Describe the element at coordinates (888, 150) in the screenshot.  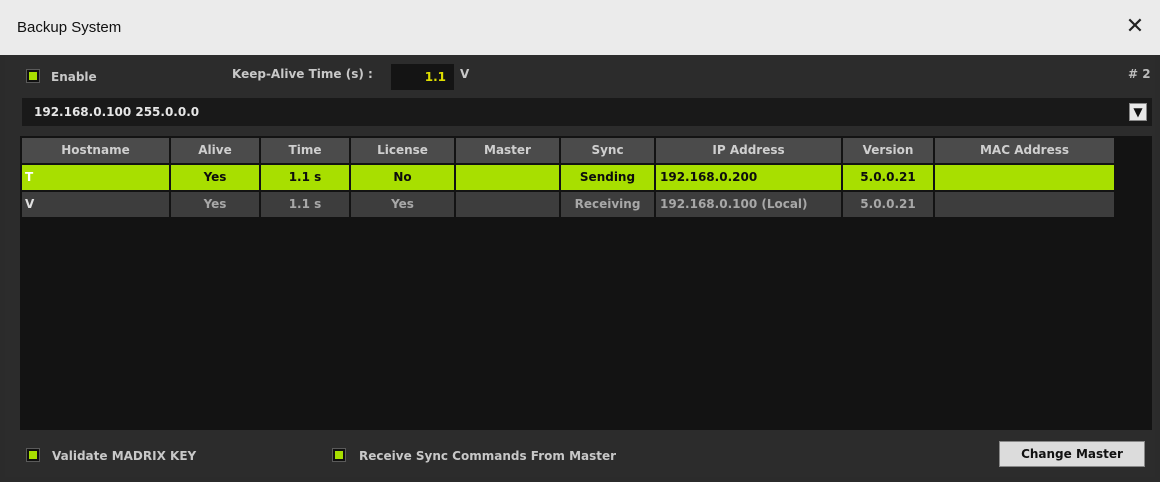
I see `column-header-version: Version` at that location.